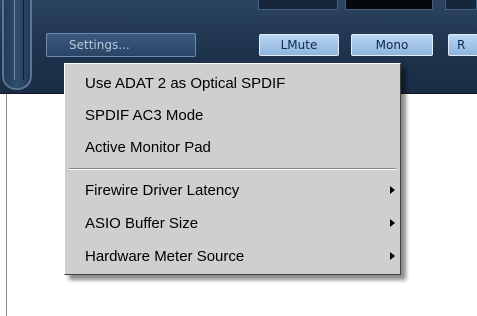 This screenshot has height=316, width=477. What do you see at coordinates (392, 45) in the screenshot?
I see `mono-button: Mono` at bounding box center [392, 45].